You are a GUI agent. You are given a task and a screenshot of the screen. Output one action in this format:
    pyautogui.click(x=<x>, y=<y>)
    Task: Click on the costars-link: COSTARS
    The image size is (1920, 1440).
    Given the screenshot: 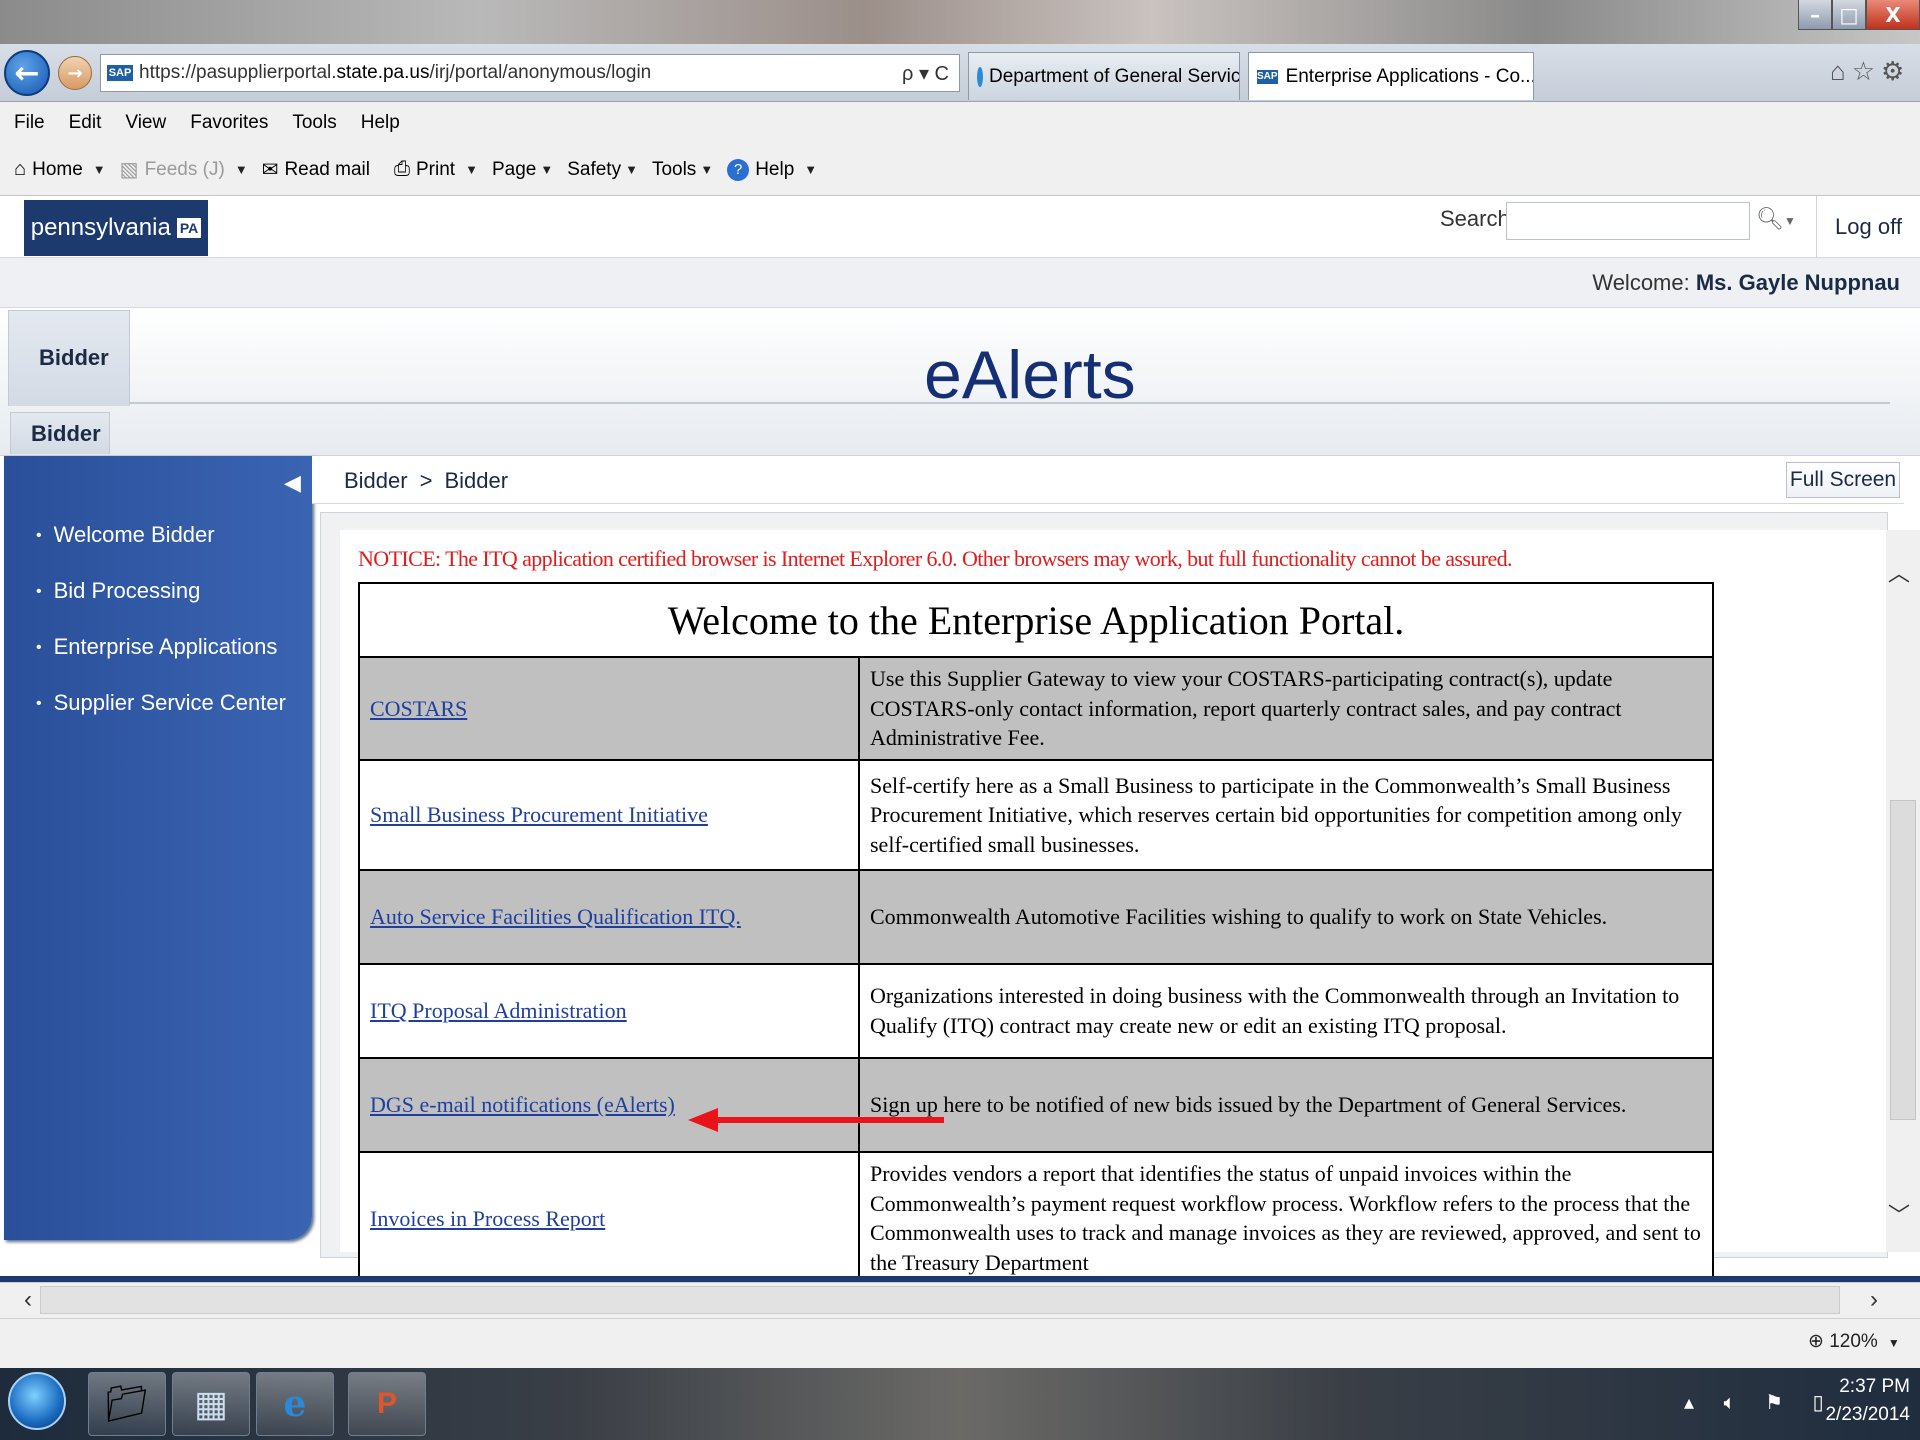 What is the action you would take?
    pyautogui.click(x=418, y=708)
    